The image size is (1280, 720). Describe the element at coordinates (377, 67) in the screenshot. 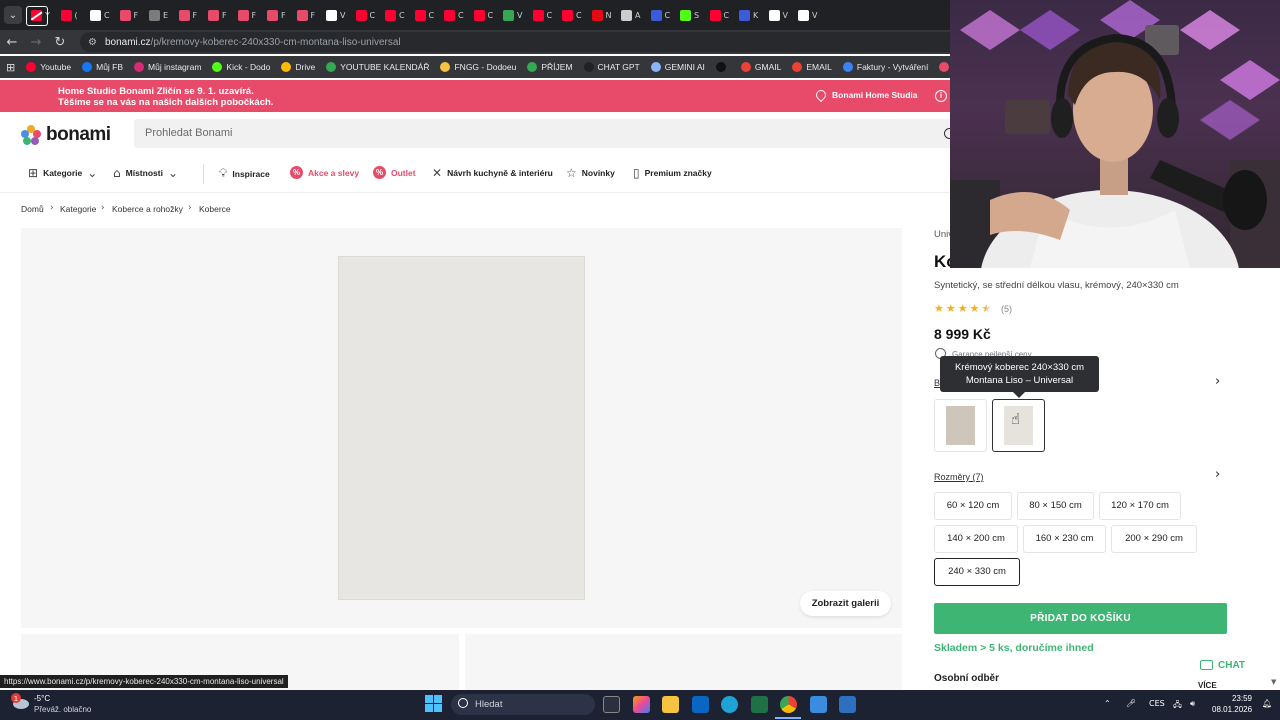

I see `bookmark-item: YOUTUBE KALENDÁŘ` at that location.